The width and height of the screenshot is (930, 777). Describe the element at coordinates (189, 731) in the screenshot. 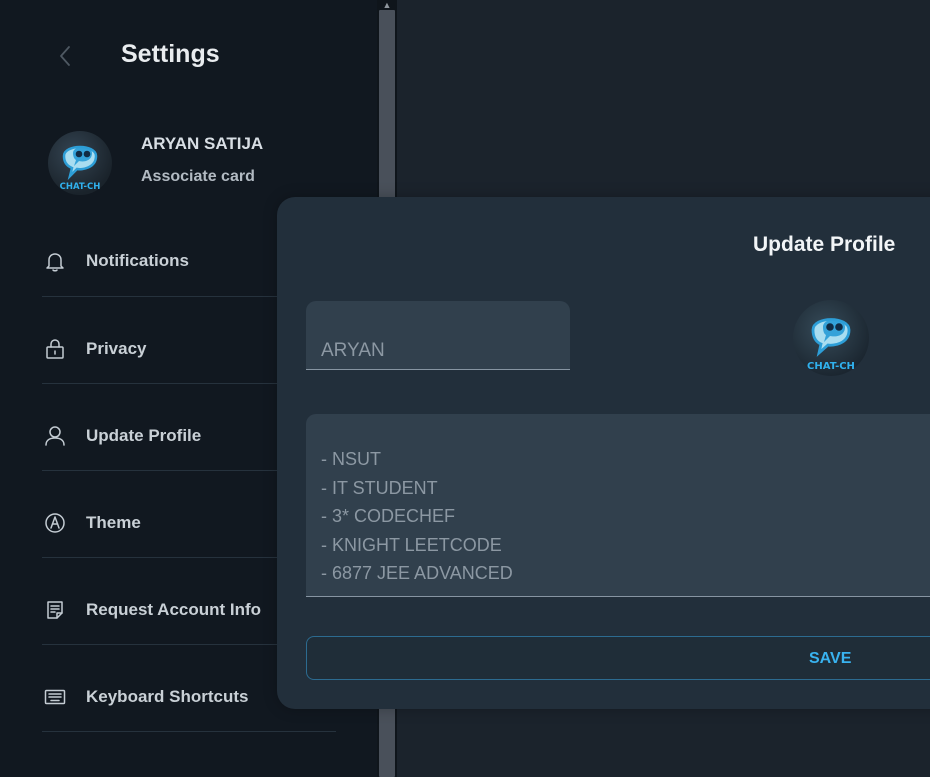

I see `divider` at that location.